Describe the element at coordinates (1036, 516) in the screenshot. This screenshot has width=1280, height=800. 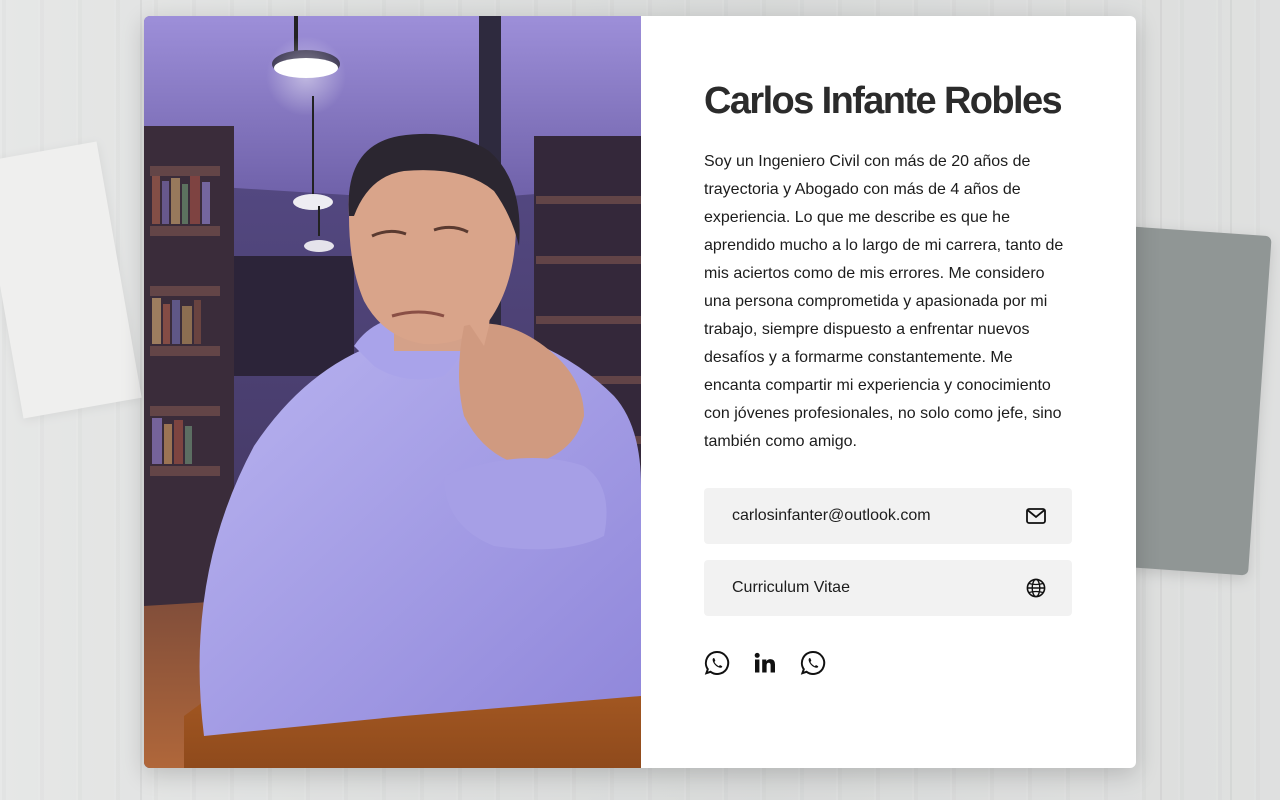
I see `mail-icon` at that location.